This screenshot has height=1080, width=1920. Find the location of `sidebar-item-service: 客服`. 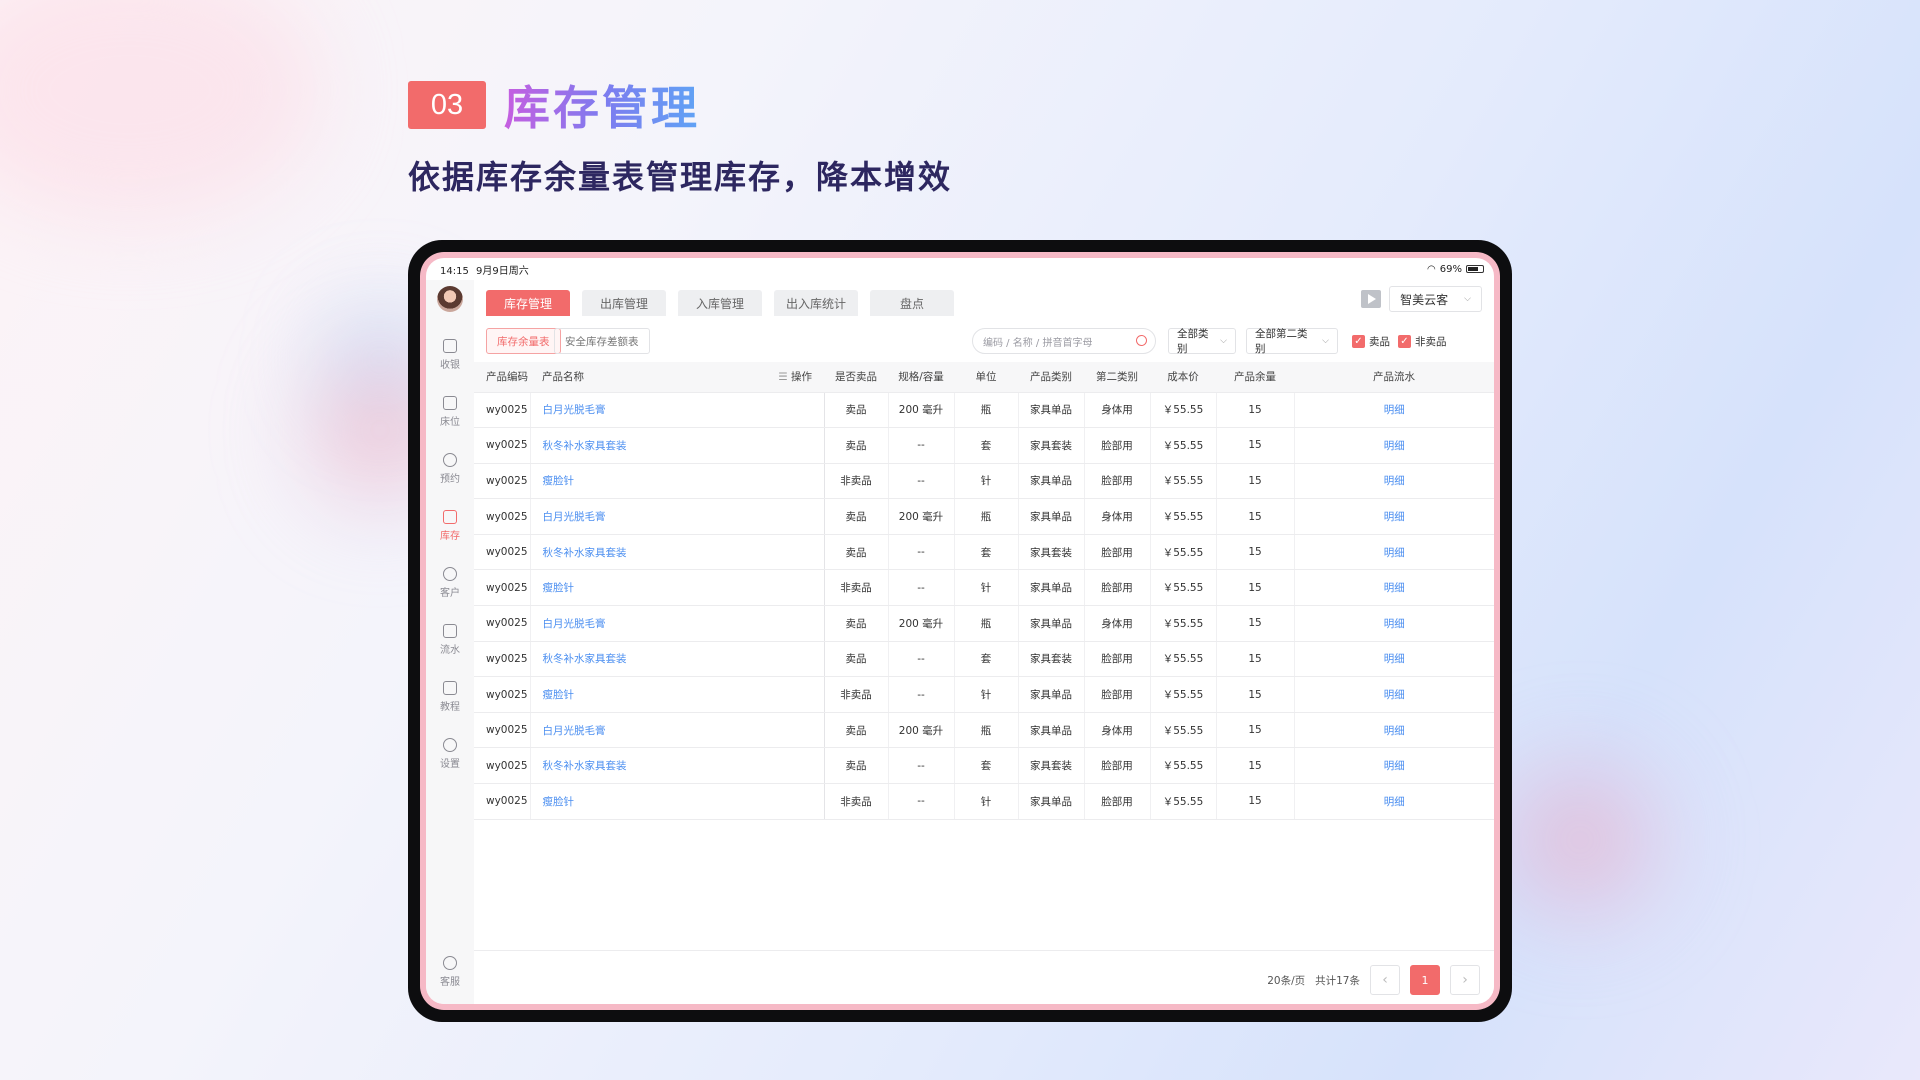

sidebar-item-service: 客服 is located at coordinates (450, 971).